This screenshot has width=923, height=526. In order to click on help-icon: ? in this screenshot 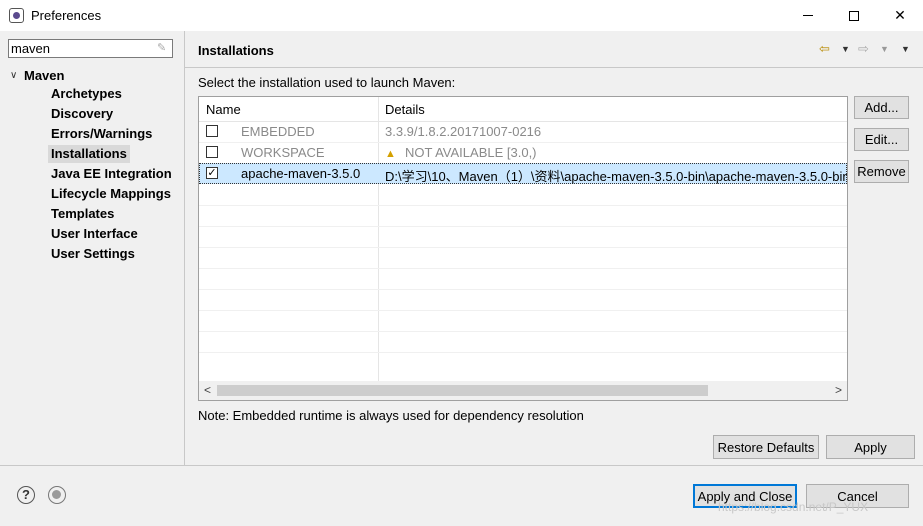, I will do `click(26, 495)`.